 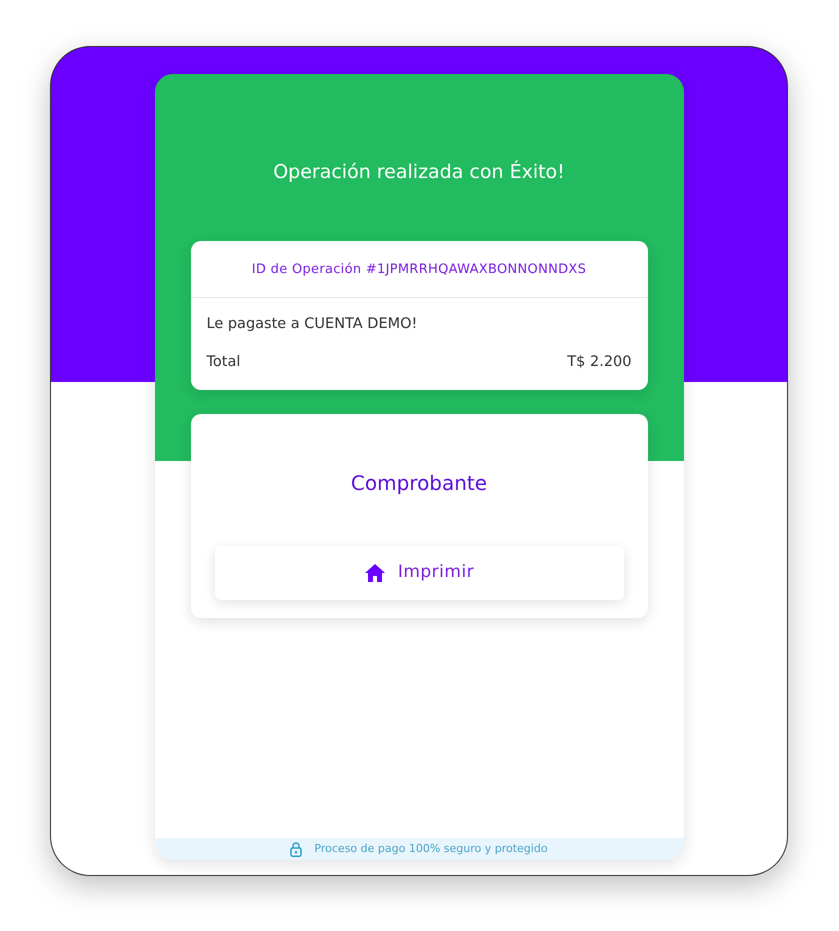 What do you see at coordinates (419, 172) in the screenshot?
I see `success-title: Operación realizada con Éxito!` at bounding box center [419, 172].